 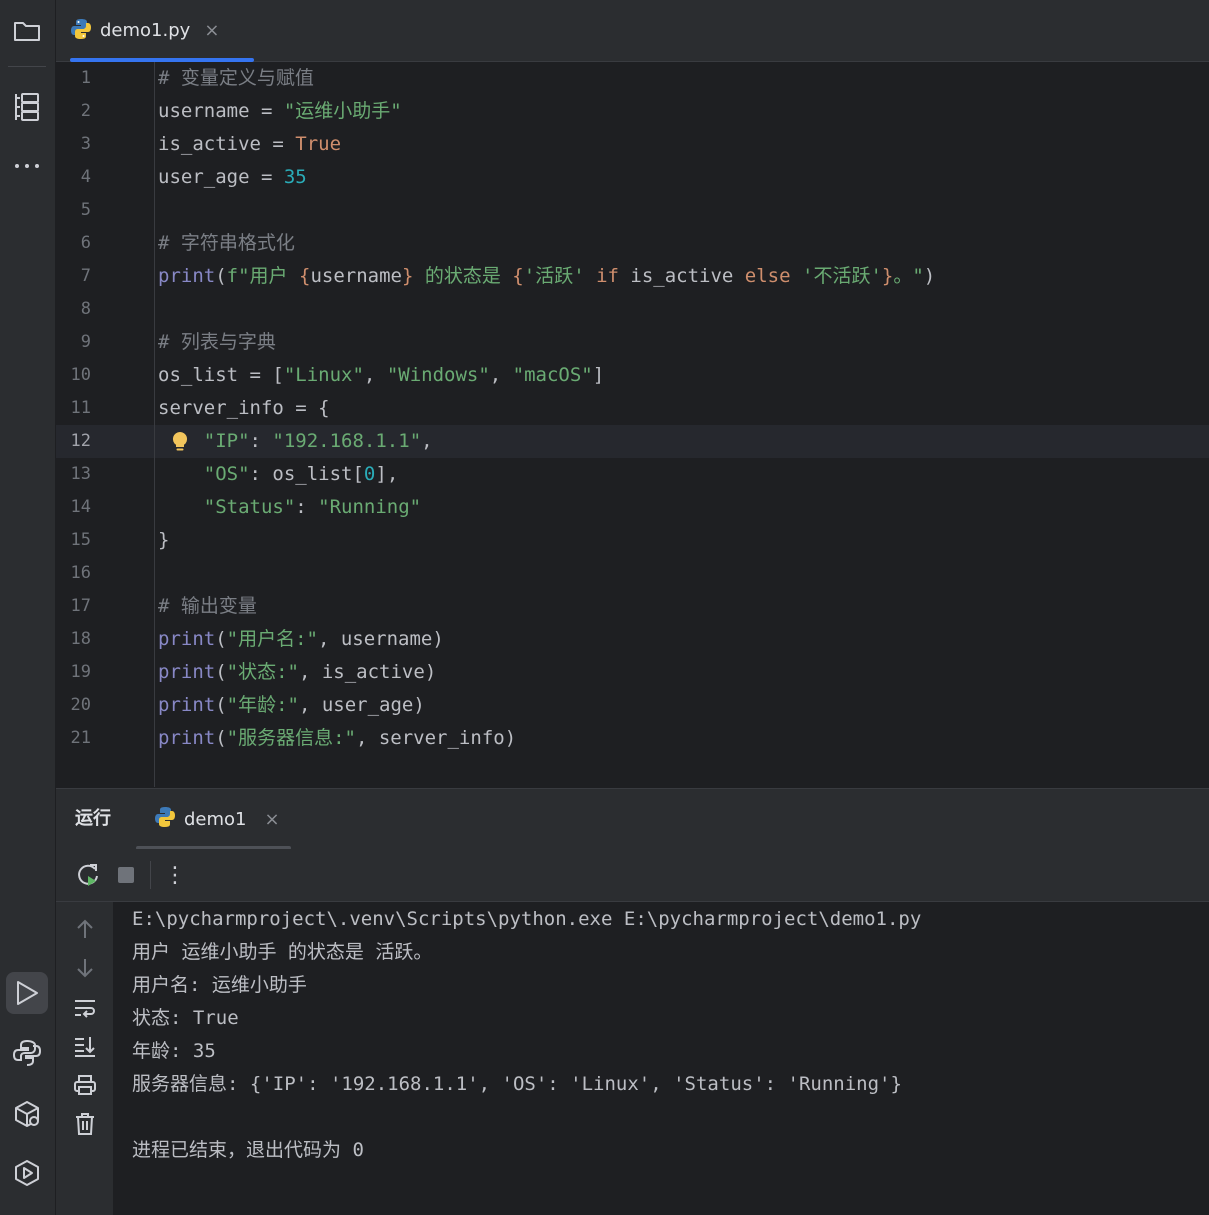 I want to click on run-panel-title: 运行, so click(x=93, y=818).